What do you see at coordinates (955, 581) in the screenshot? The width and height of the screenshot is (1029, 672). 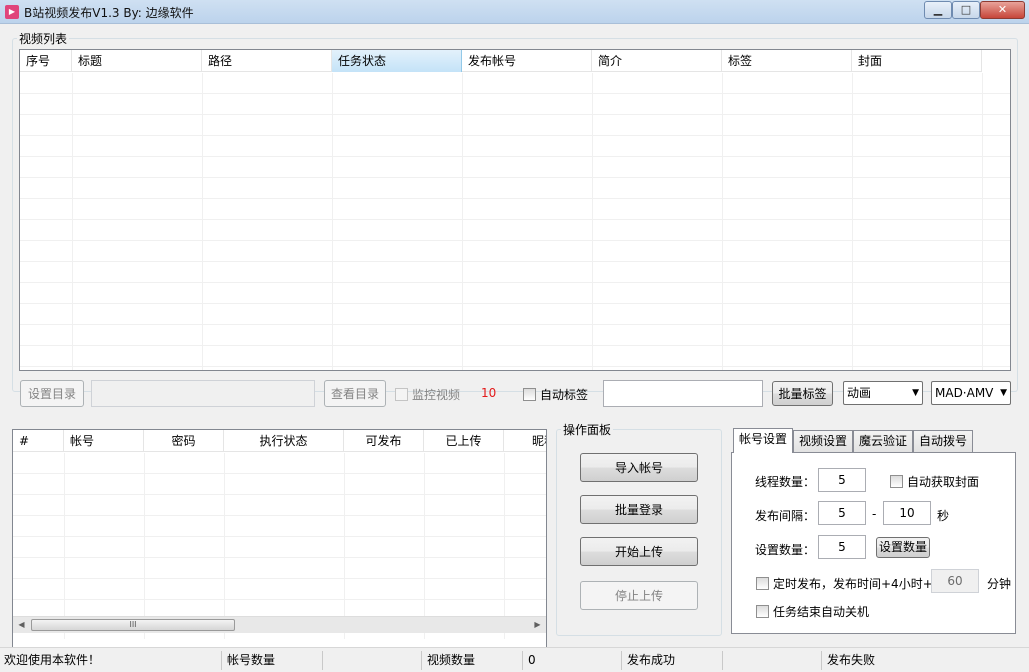 I see `scheduled-minutes-input: 60` at bounding box center [955, 581].